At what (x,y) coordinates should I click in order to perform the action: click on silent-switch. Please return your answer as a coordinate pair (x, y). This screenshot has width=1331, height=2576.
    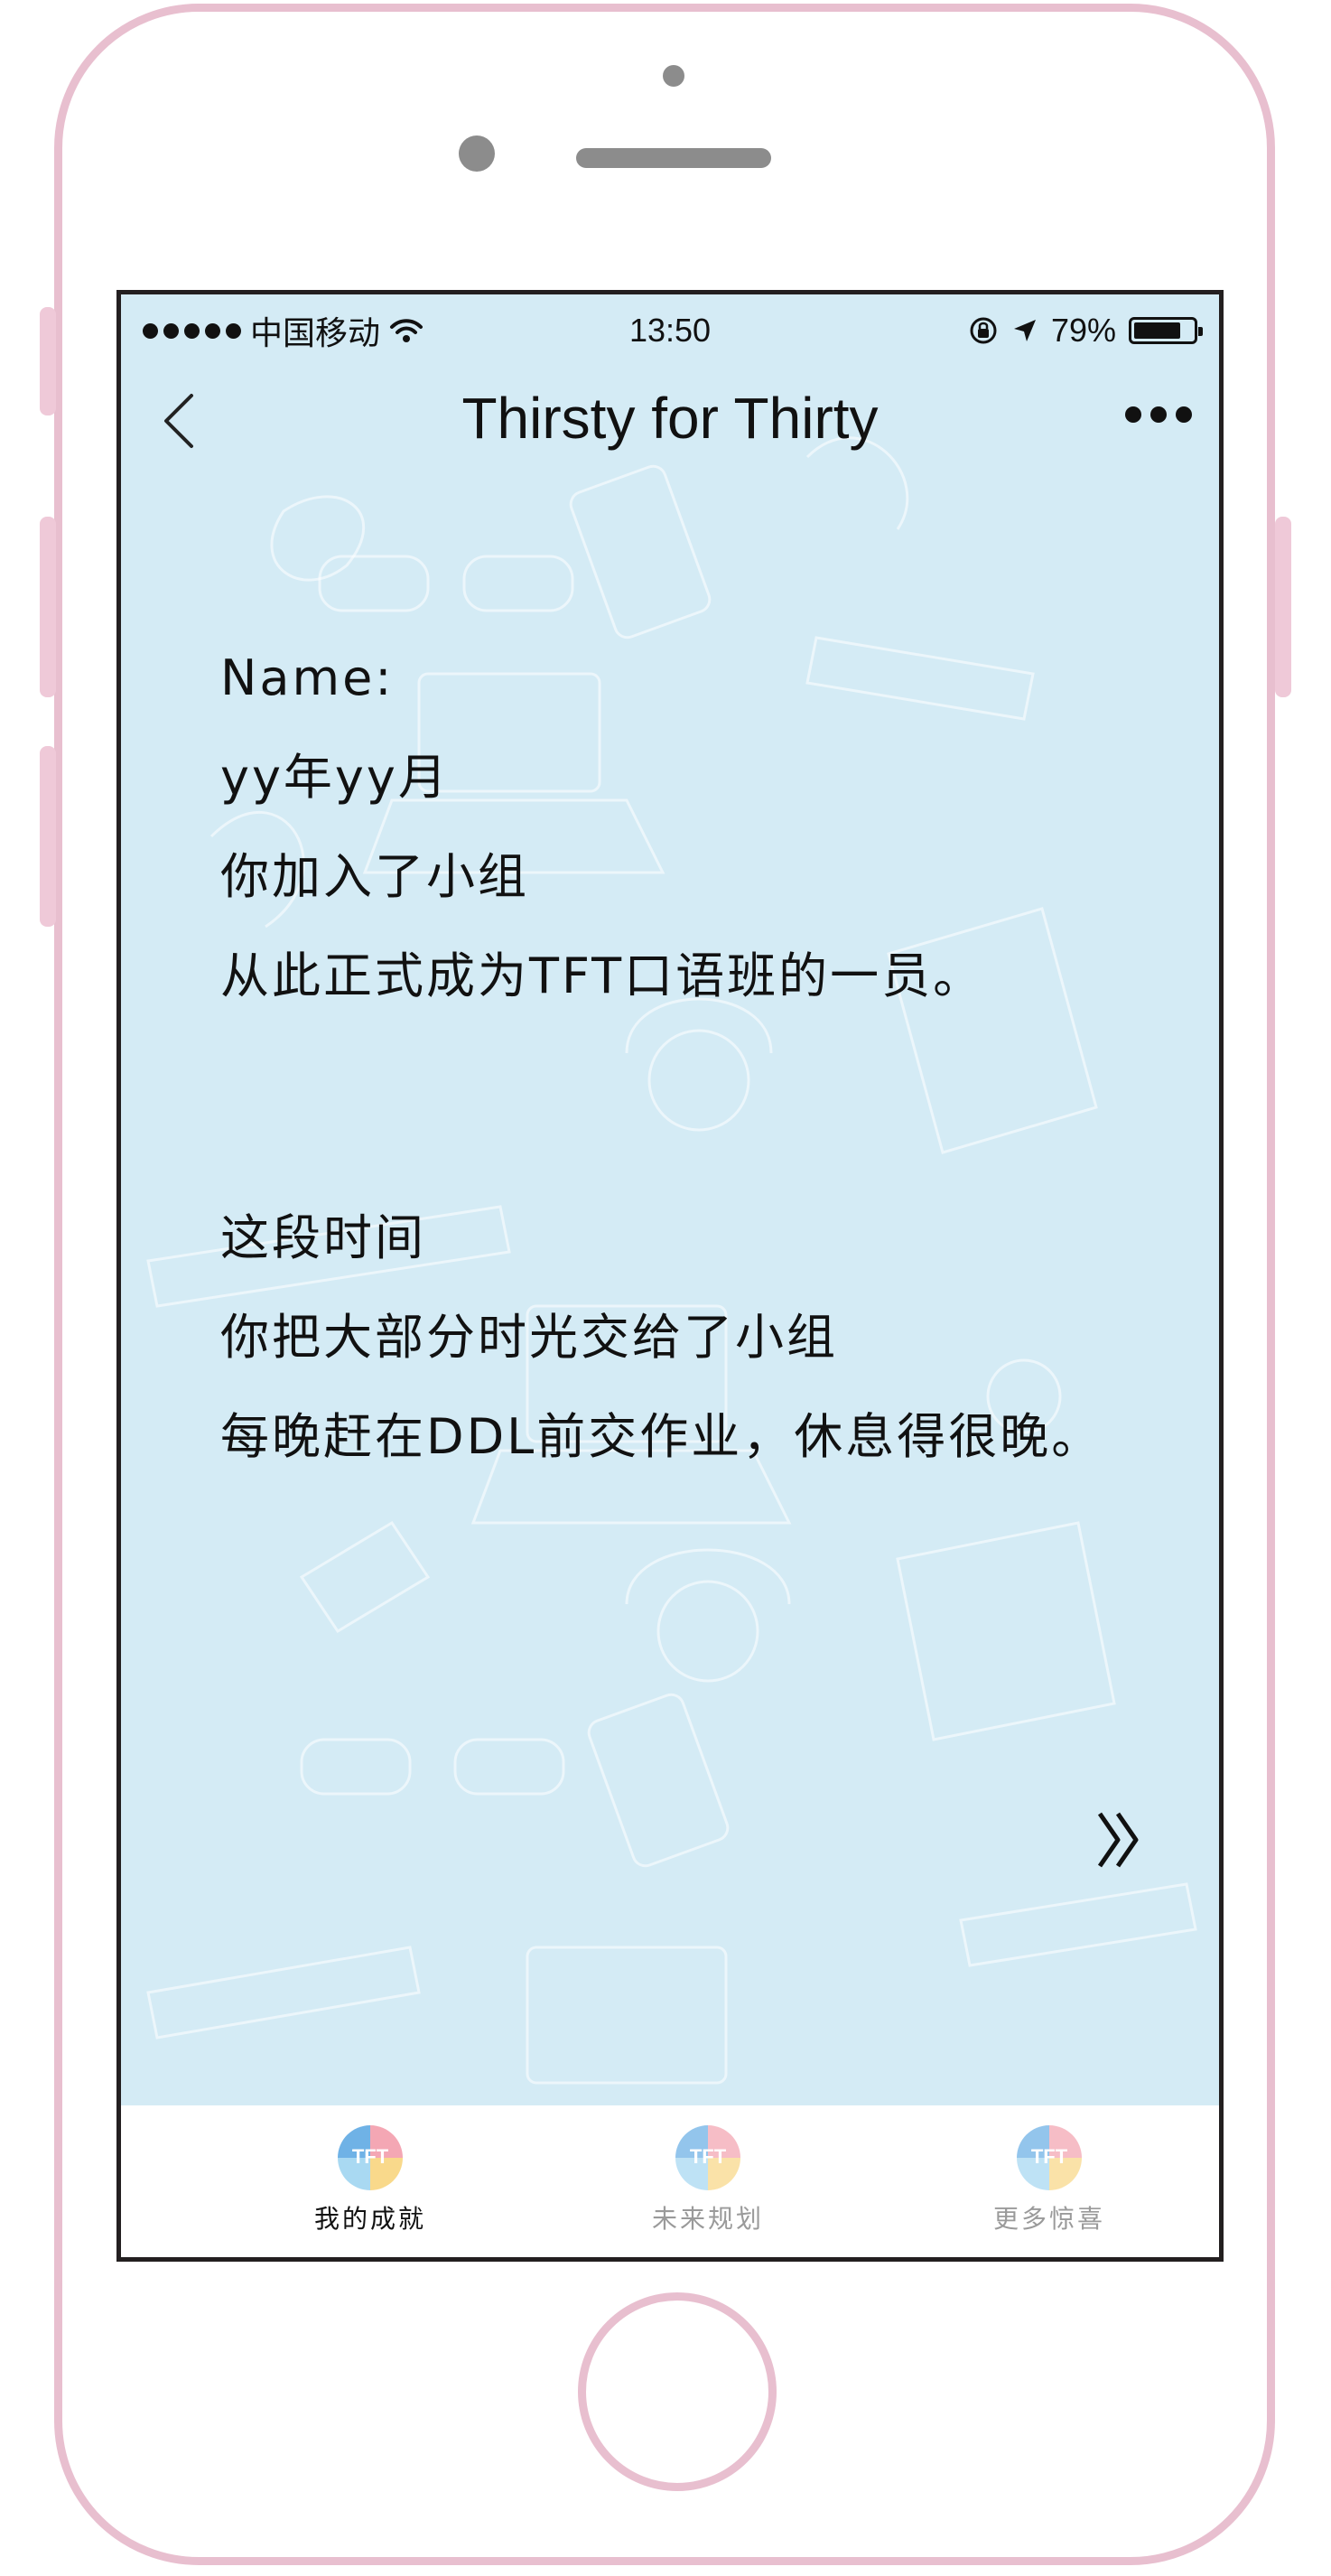
    Looking at the image, I should click on (48, 361).